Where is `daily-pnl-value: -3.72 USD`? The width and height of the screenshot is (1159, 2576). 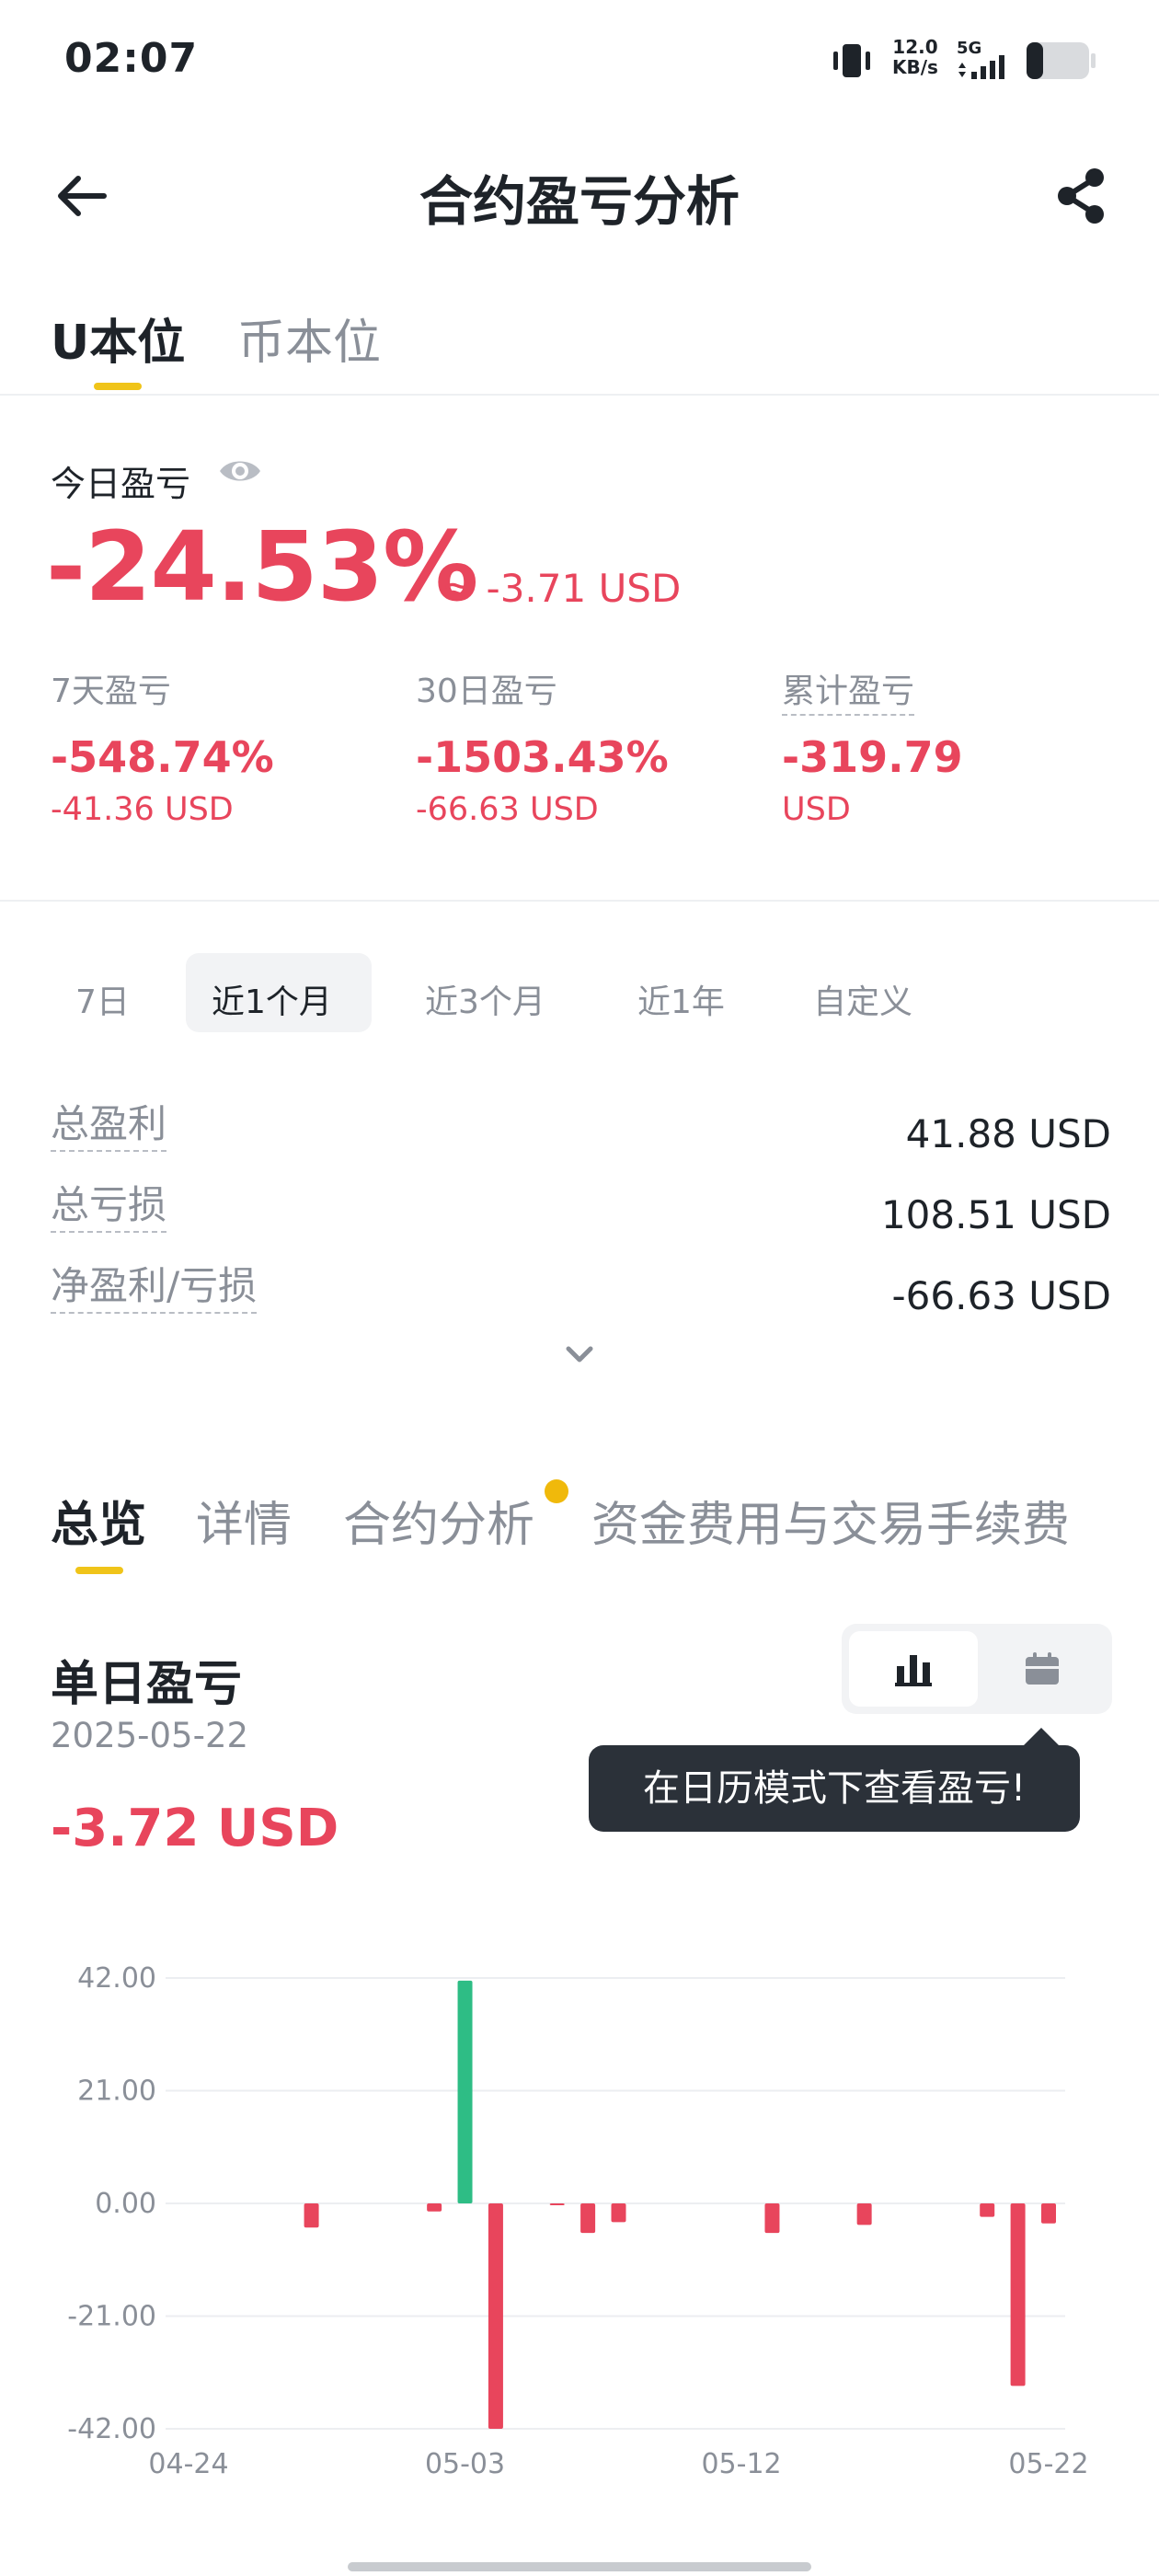 daily-pnl-value: -3.72 USD is located at coordinates (195, 1828).